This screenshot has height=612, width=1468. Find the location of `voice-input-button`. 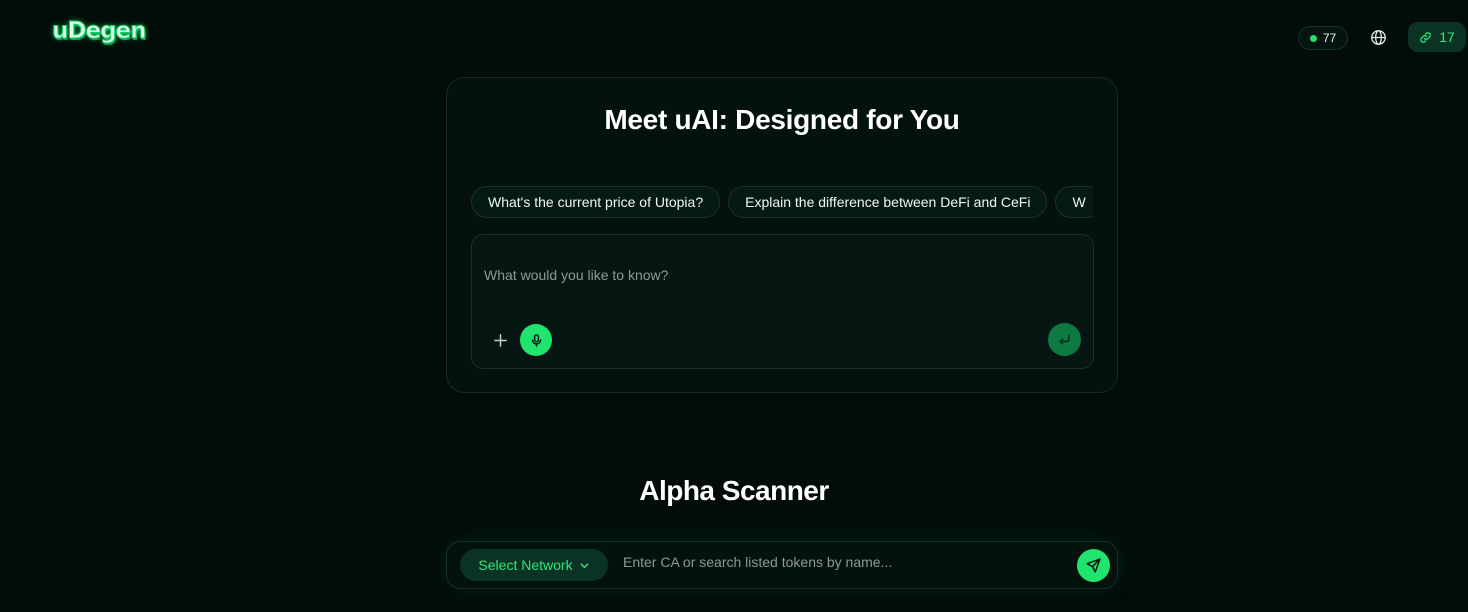

voice-input-button is located at coordinates (536, 340).